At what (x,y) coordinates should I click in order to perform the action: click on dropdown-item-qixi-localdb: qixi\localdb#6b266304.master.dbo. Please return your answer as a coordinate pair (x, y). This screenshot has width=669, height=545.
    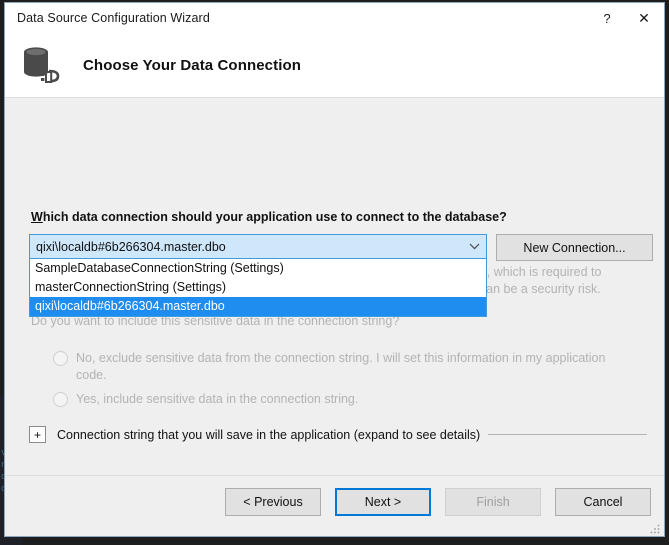
    Looking at the image, I should click on (258, 306).